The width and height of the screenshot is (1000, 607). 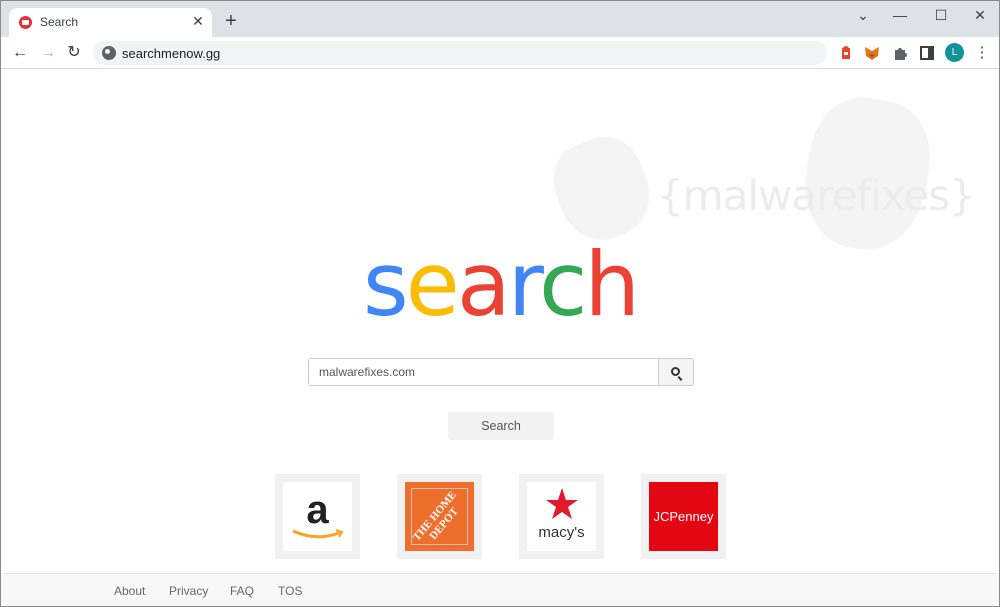 I want to click on footer-link-about: About, so click(x=129, y=591).